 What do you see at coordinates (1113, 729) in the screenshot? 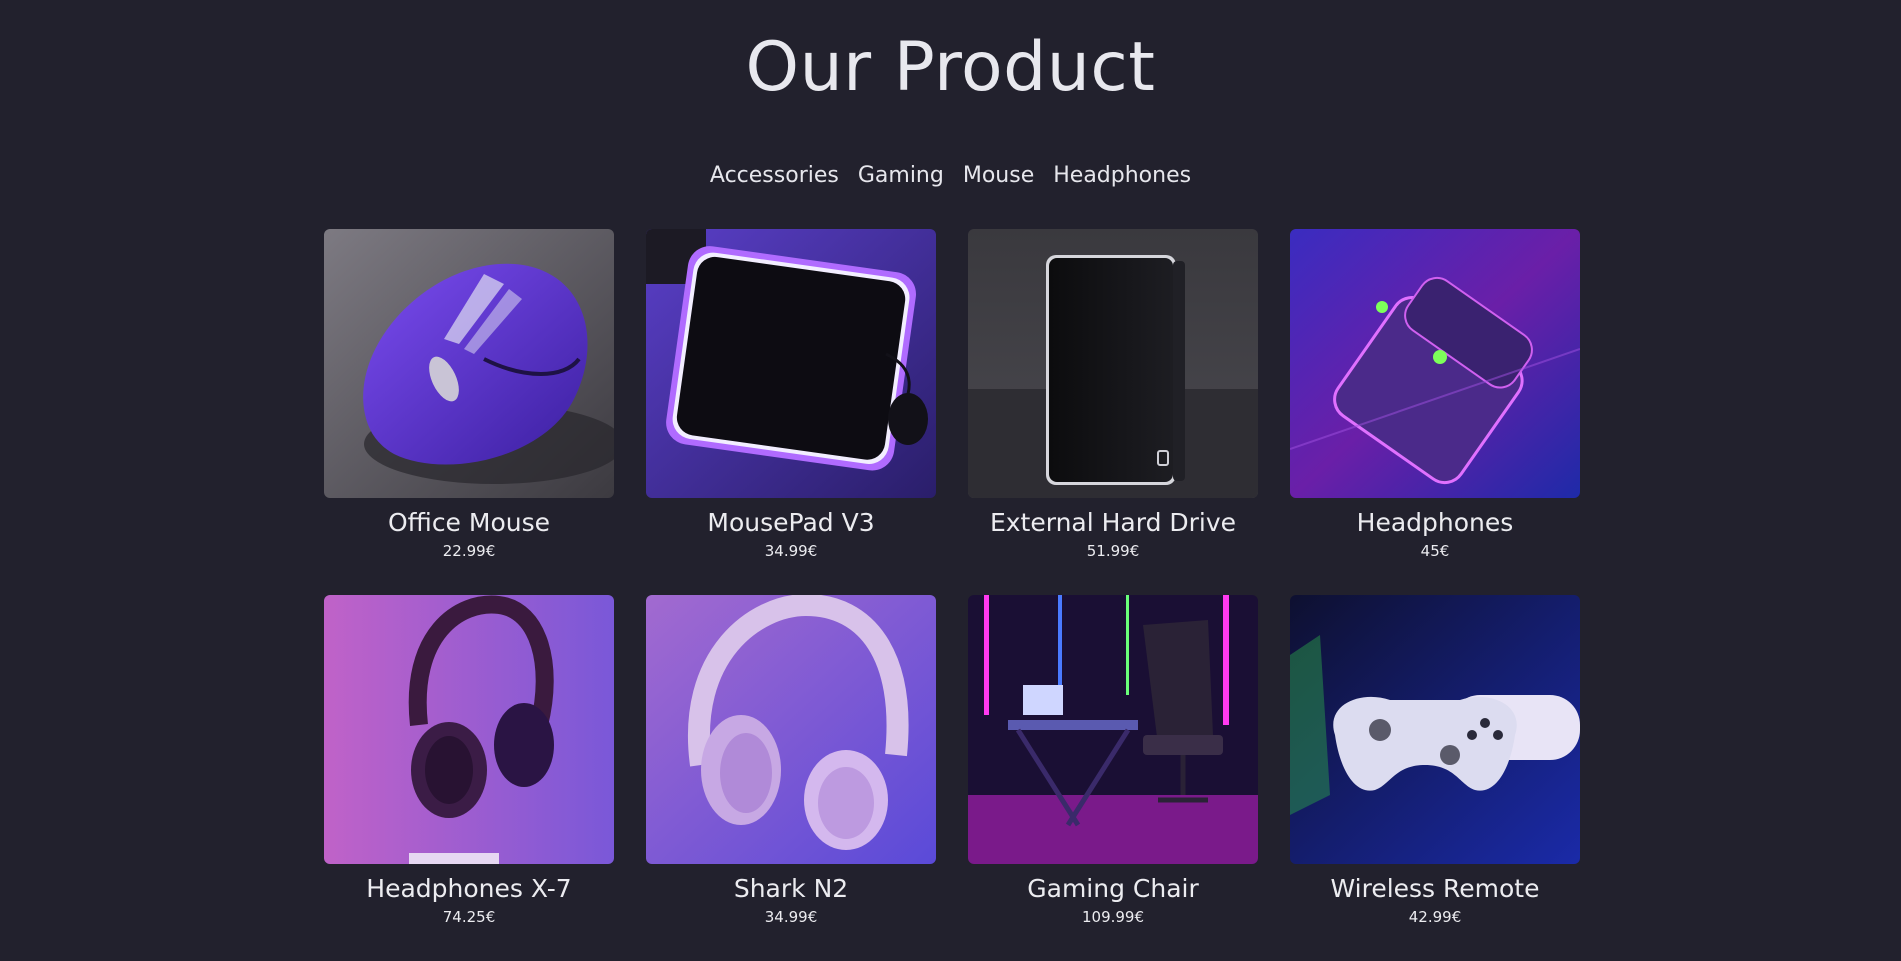
I see `product-image-gaming-chair` at bounding box center [1113, 729].